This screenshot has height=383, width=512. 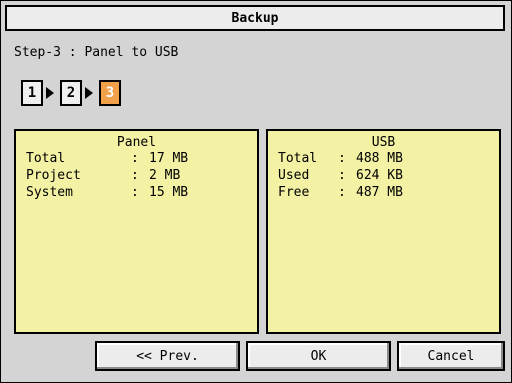 I want to click on row-value: 2 MB, so click(x=165, y=175).